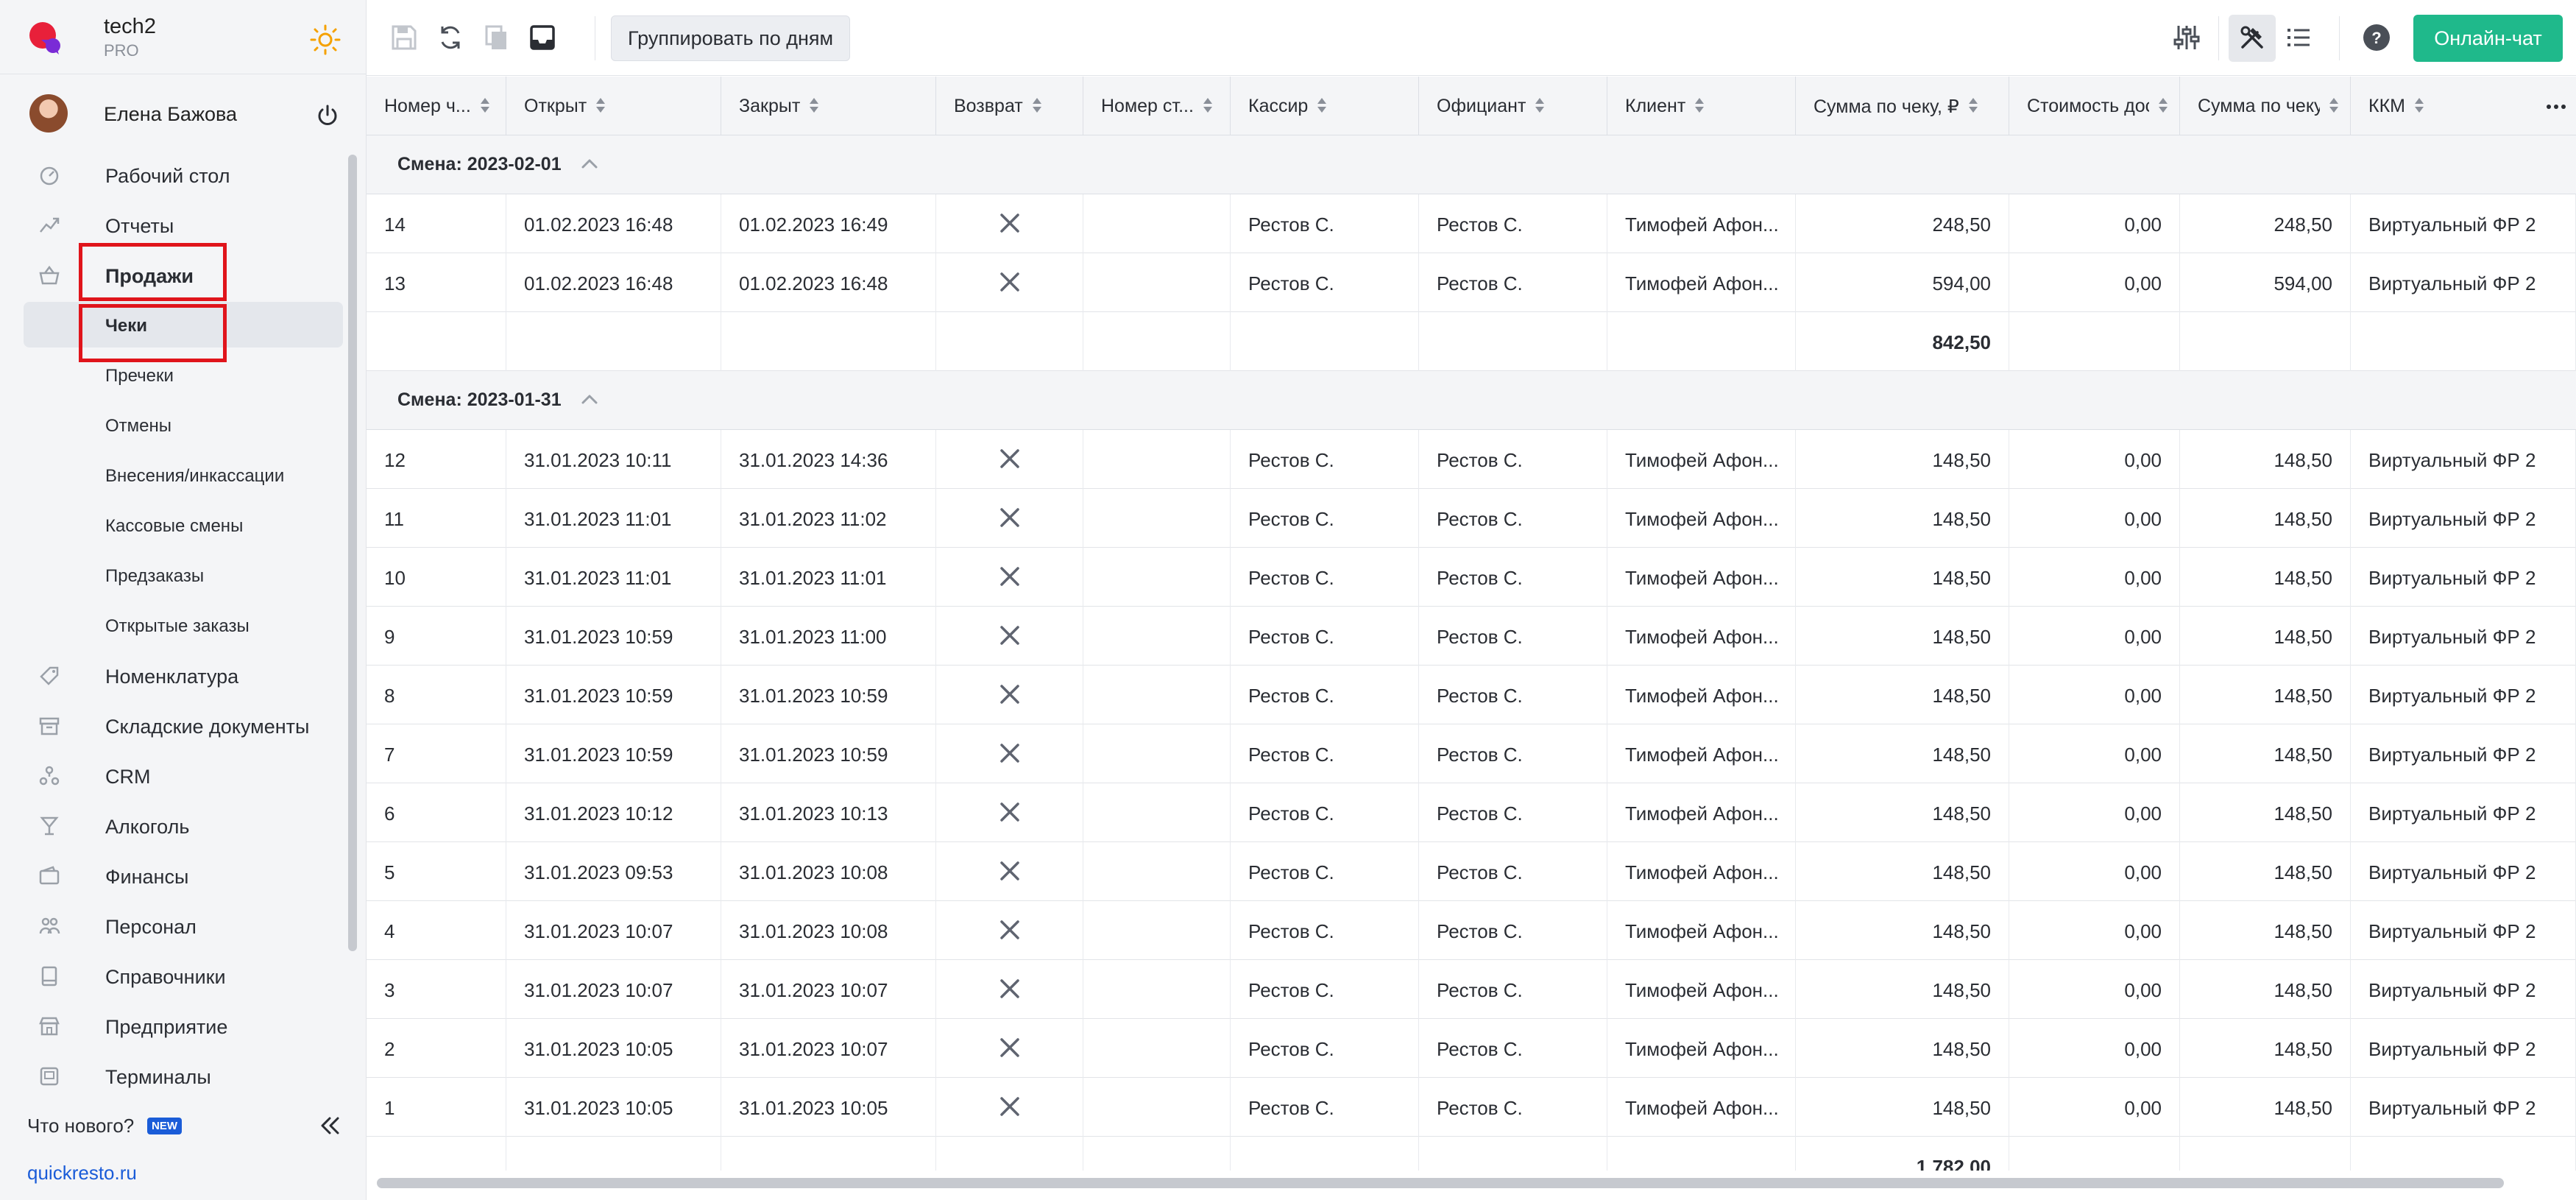  Describe the element at coordinates (496, 37) in the screenshot. I see `copy-icon` at that location.